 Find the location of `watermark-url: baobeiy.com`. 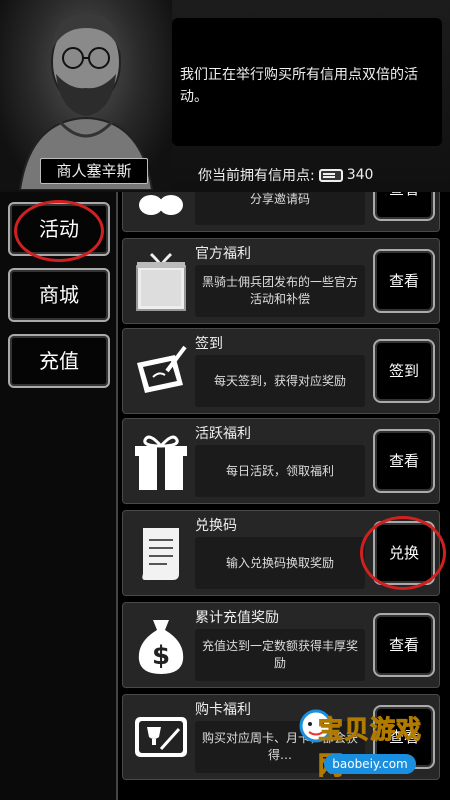

watermark-url: baobeiy.com is located at coordinates (370, 764).